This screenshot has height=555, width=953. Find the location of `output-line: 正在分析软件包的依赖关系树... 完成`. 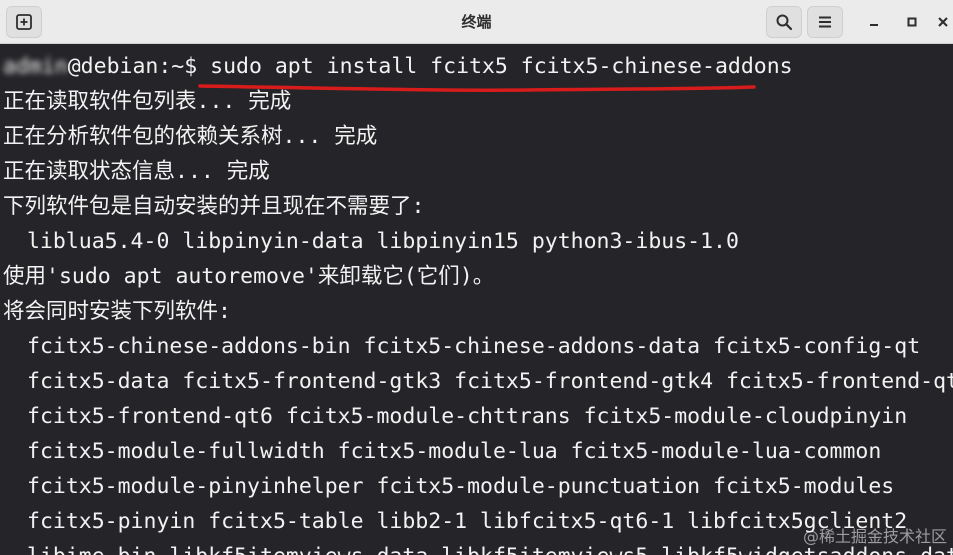

output-line: 正在分析软件包的依赖关系树... 完成 is located at coordinates (190, 136).